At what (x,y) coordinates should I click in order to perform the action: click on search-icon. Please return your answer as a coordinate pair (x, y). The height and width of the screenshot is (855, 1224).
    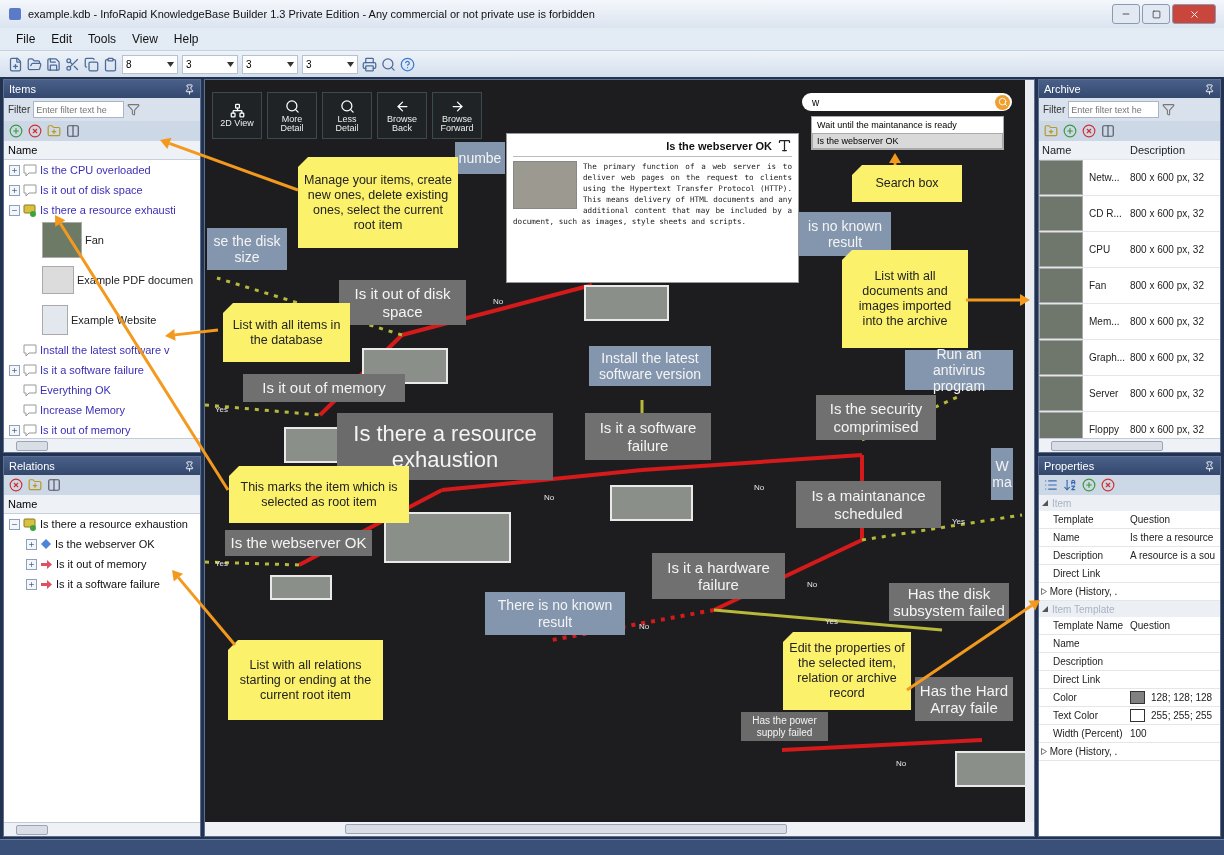
    Looking at the image, I should click on (1002, 102).